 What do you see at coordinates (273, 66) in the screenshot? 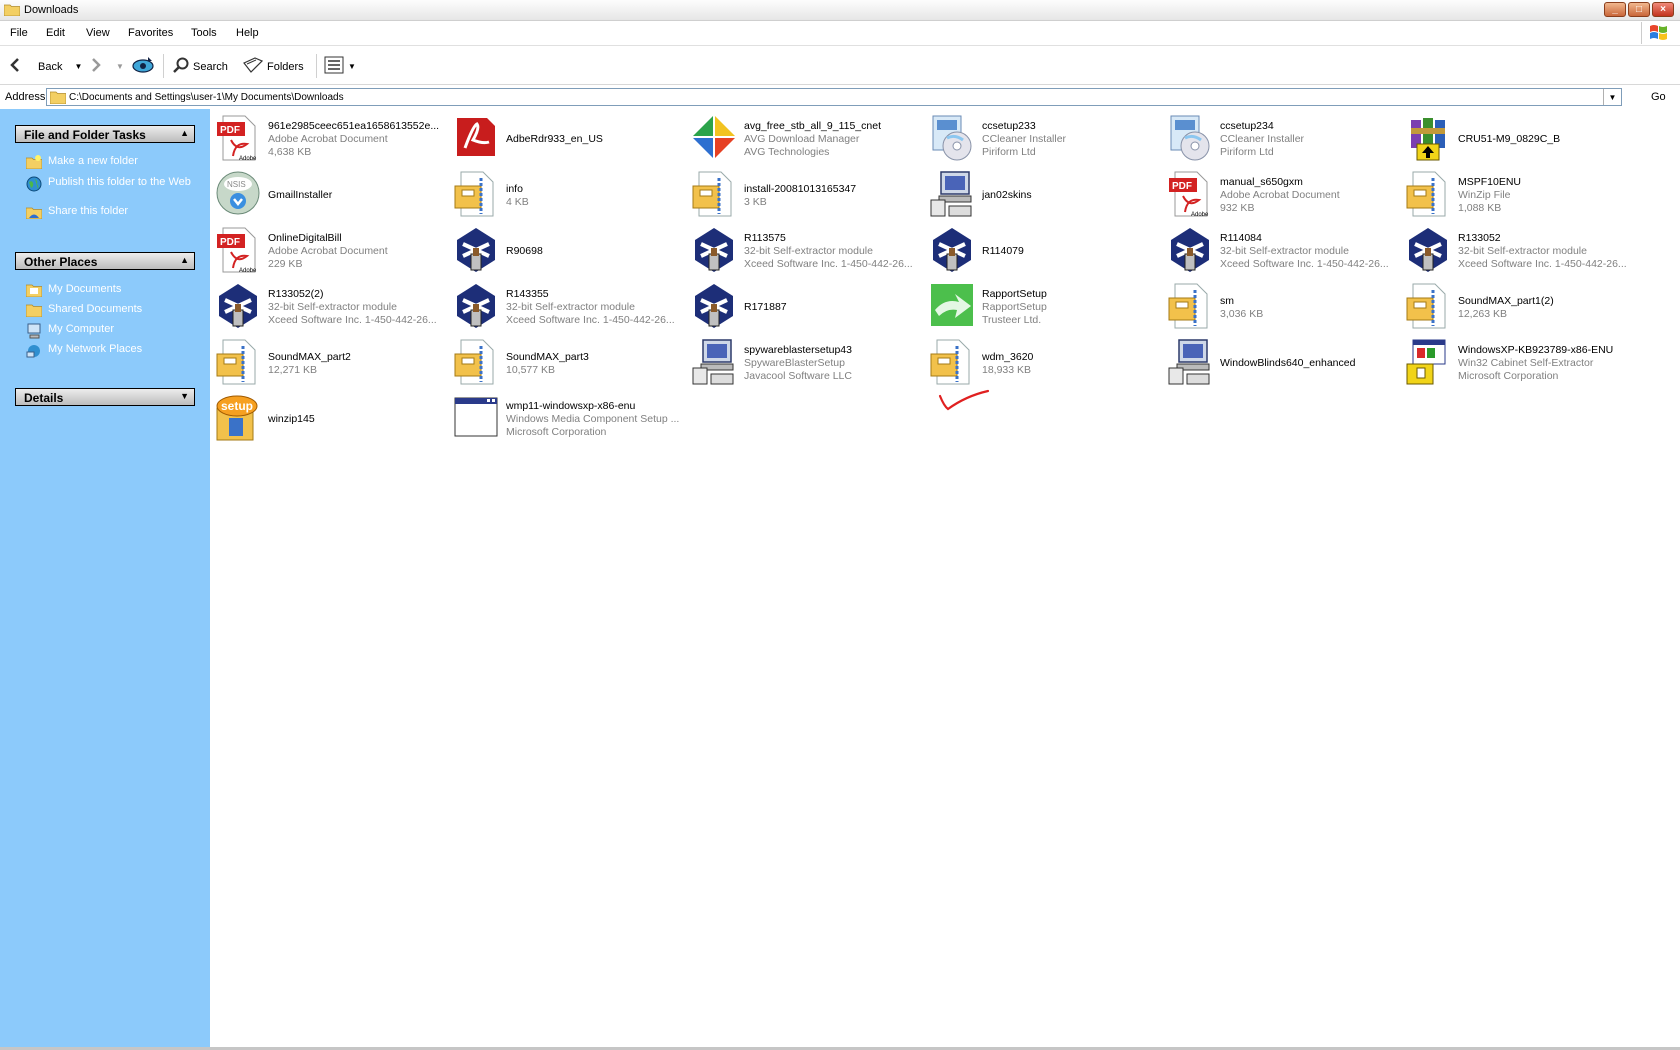
I see `folders-button: Folders` at bounding box center [273, 66].